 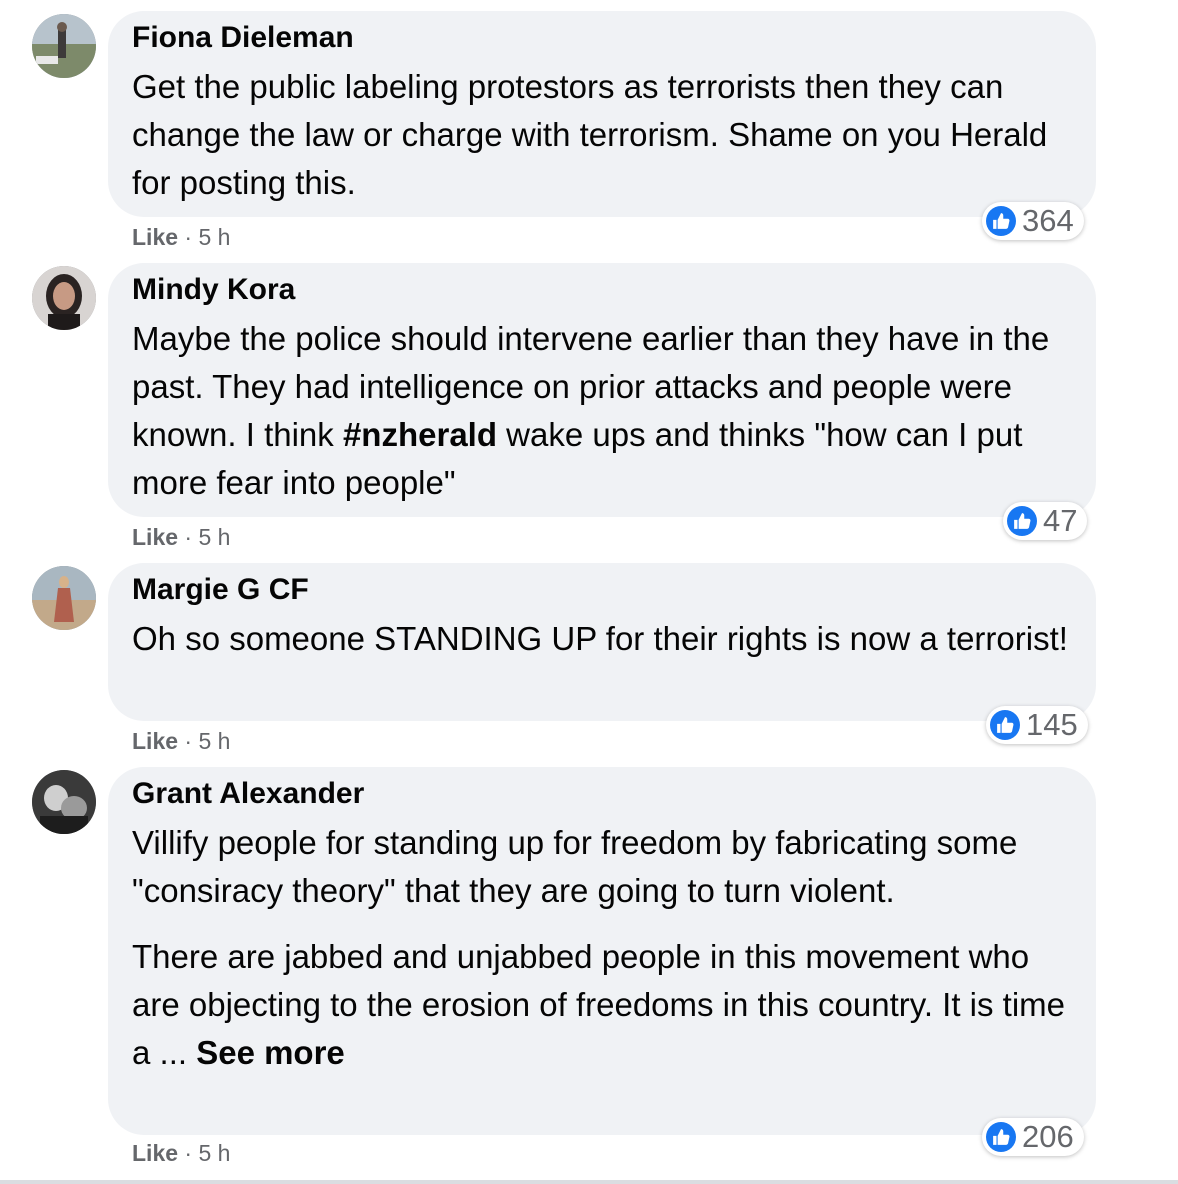 I want to click on reaction-count-badge: 364, so click(x=1033, y=221).